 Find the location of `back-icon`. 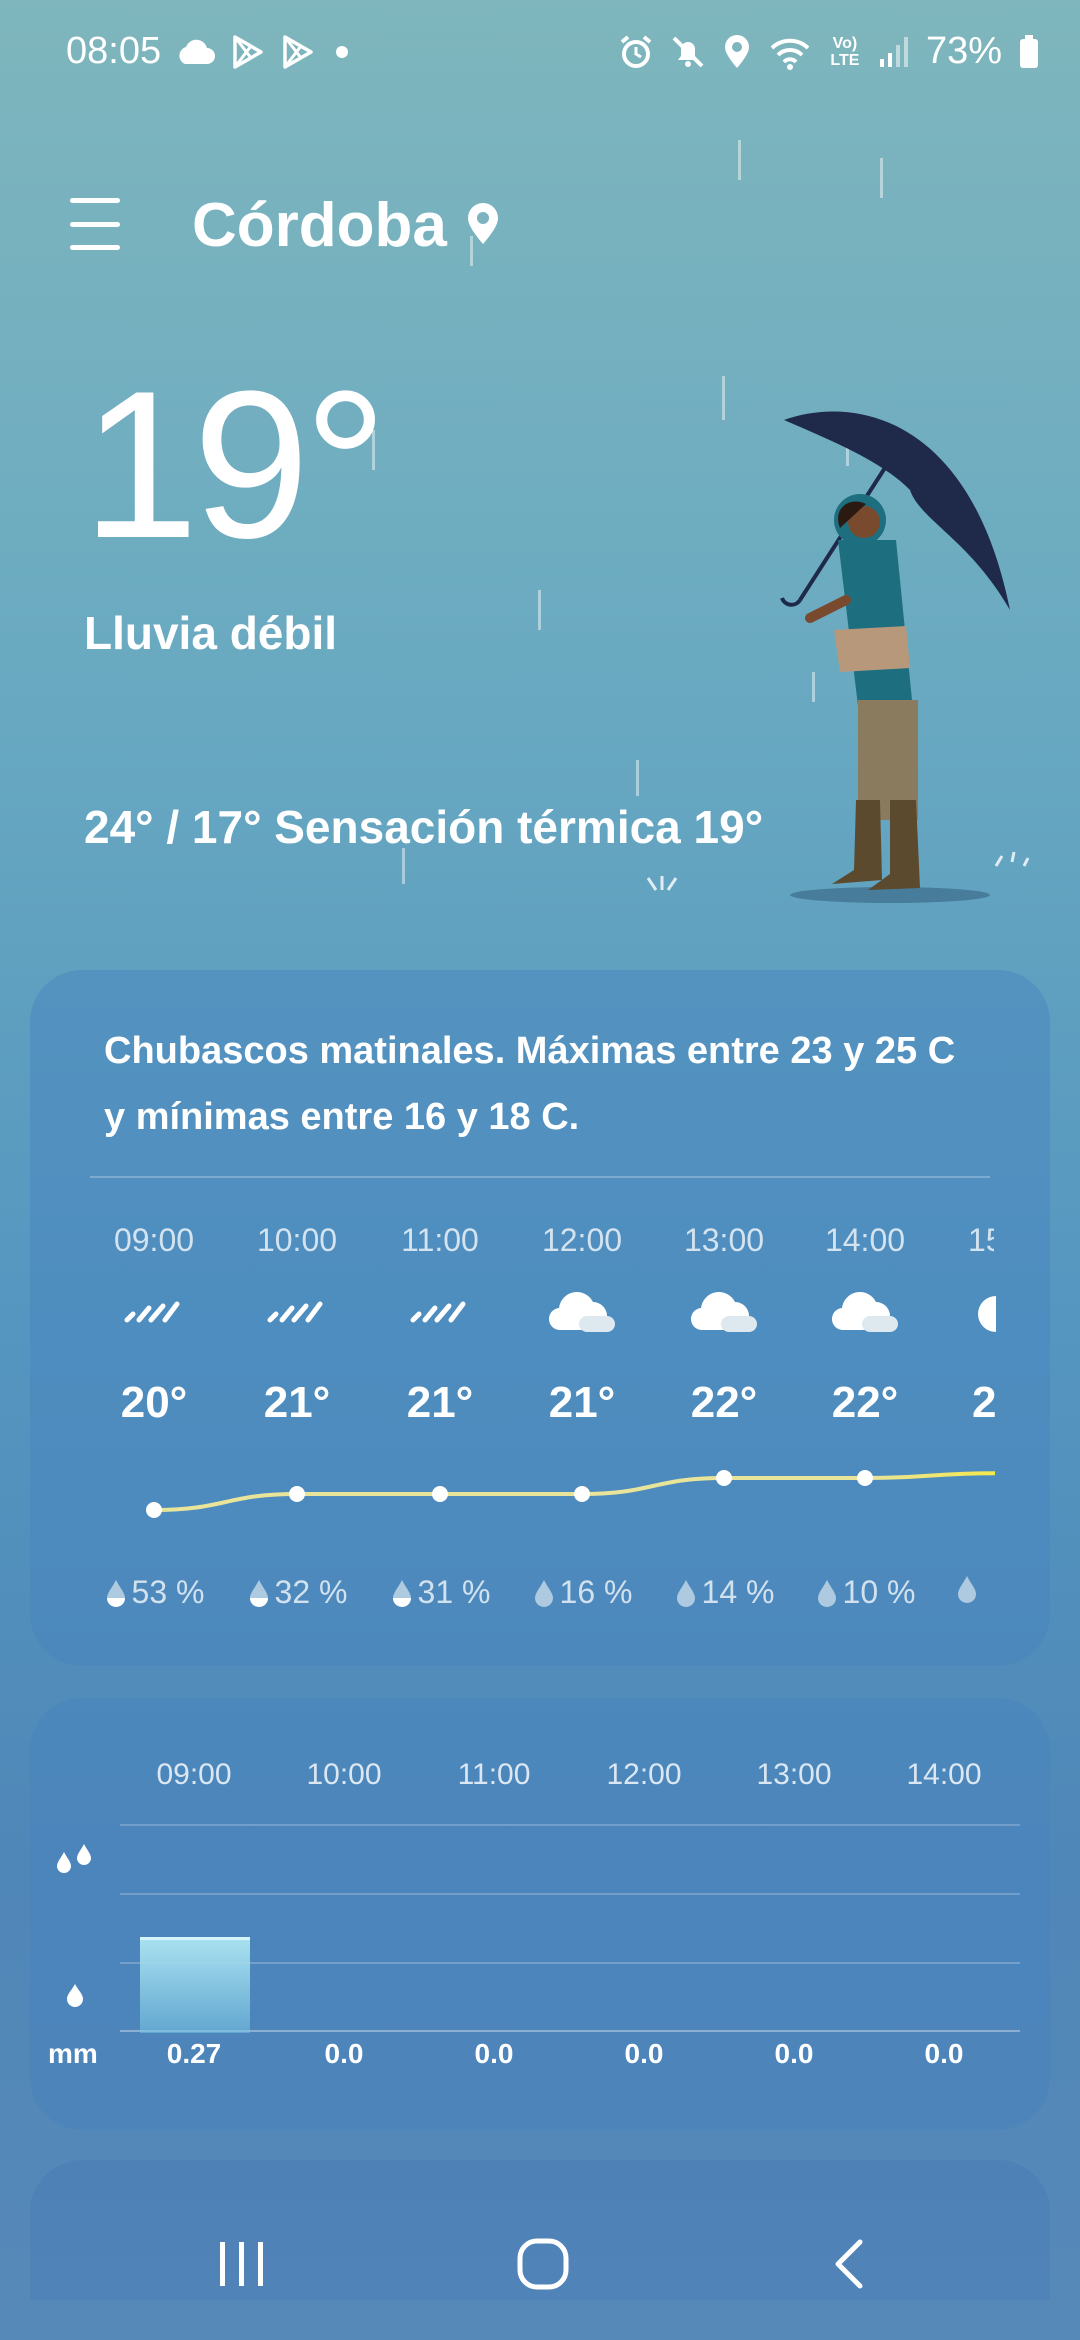

back-icon is located at coordinates (849, 2264).